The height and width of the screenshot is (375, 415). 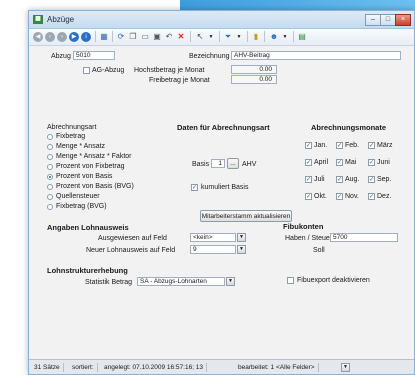 What do you see at coordinates (145, 37) in the screenshot?
I see `paste-icon: ▭` at bounding box center [145, 37].